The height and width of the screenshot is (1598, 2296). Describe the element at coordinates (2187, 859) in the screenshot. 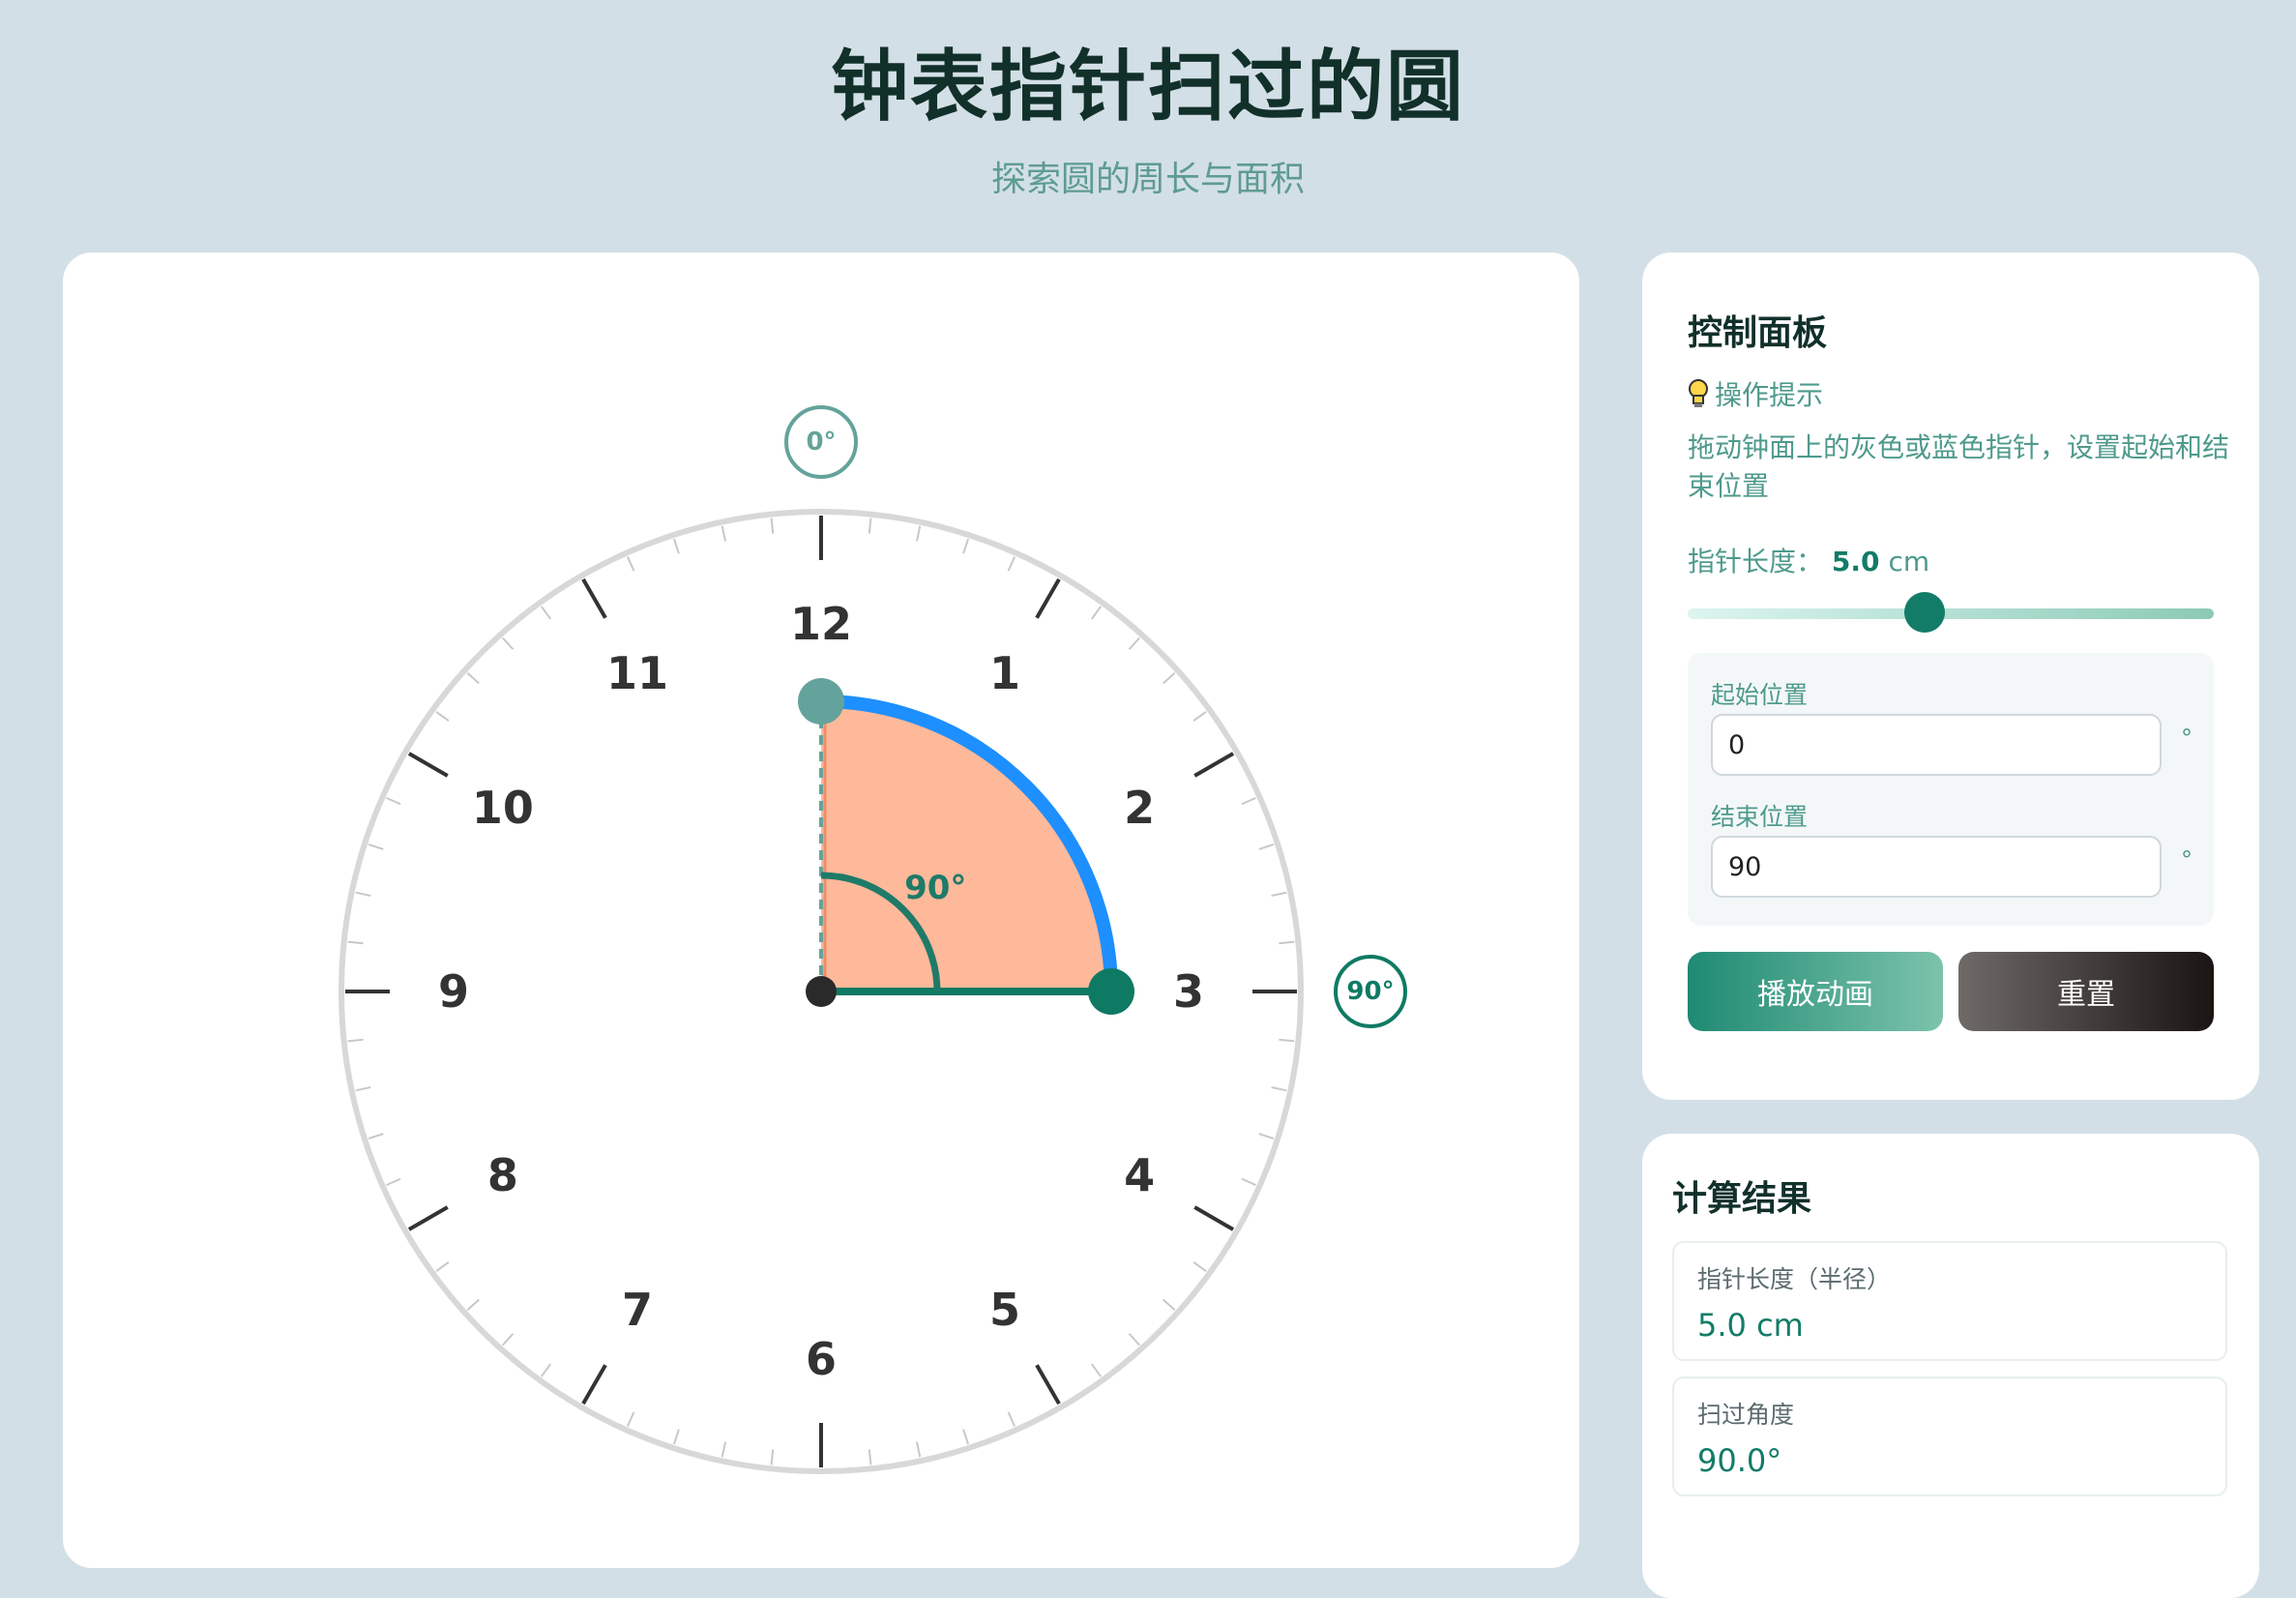

I see `end-degree-unit: °` at that location.